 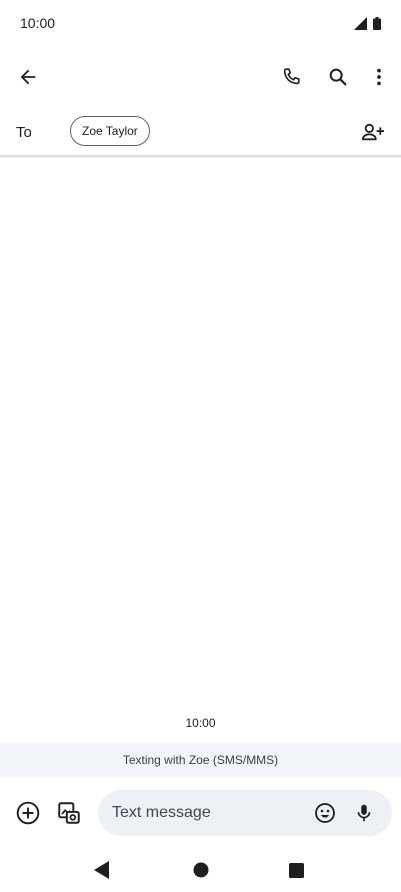 What do you see at coordinates (367, 23) in the screenshot?
I see `status-icons` at bounding box center [367, 23].